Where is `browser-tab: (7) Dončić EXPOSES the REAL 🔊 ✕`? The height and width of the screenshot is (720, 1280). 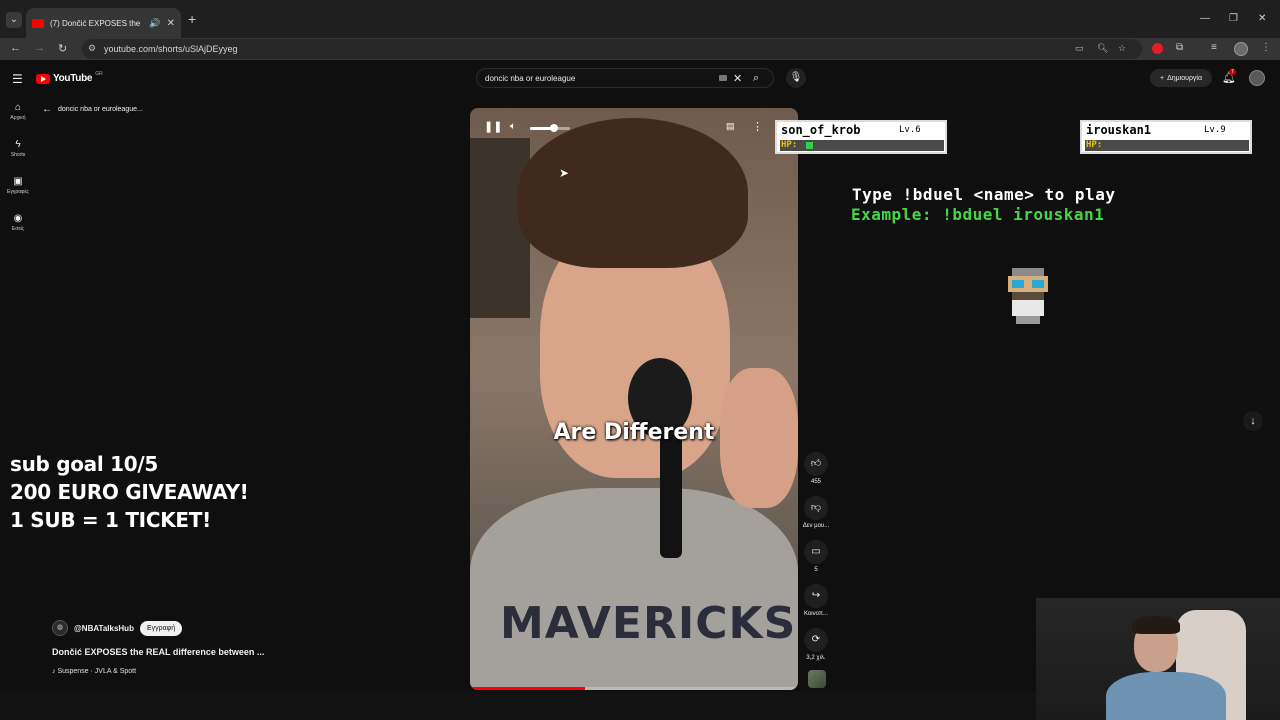 browser-tab: (7) Dončić EXPOSES the REAL 🔊 ✕ is located at coordinates (103, 23).